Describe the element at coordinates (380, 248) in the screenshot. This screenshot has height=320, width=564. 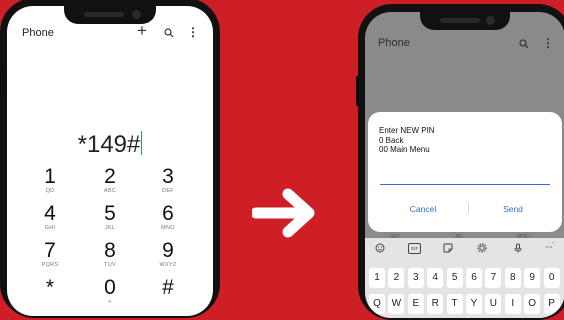
I see `emoji-icon` at that location.